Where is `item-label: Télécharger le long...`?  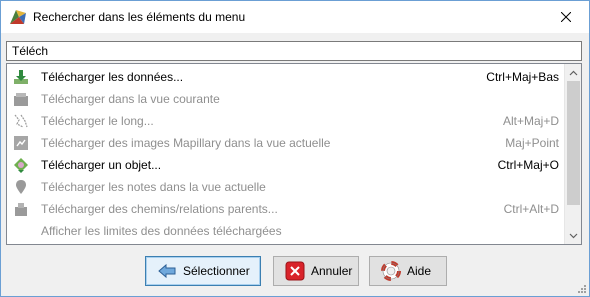
item-label: Télécharger le long... is located at coordinates (97, 121).